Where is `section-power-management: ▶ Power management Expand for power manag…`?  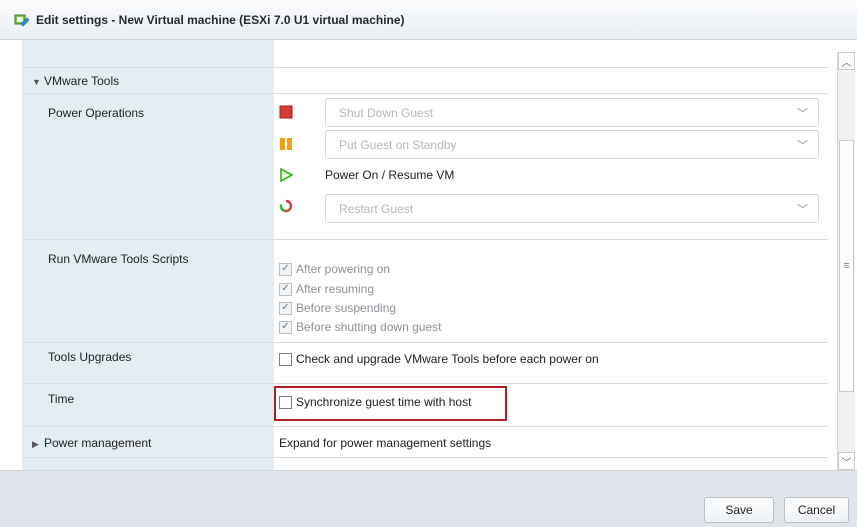
section-power-management: ▶ Power management Expand for power manag… is located at coordinates (425, 442).